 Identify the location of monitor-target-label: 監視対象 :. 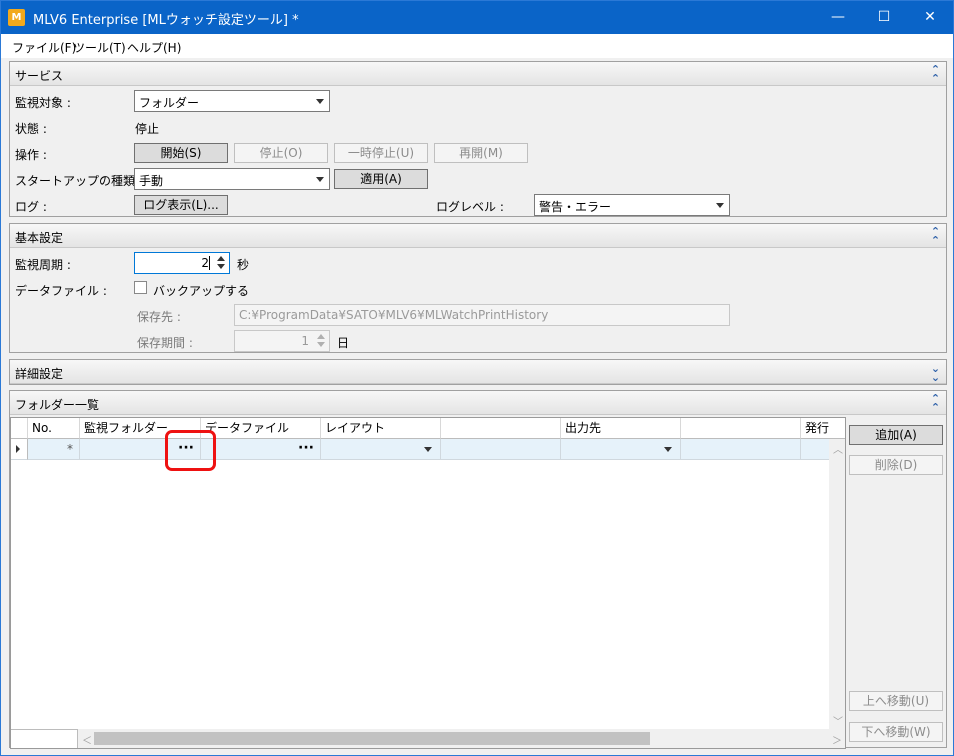
(43, 103).